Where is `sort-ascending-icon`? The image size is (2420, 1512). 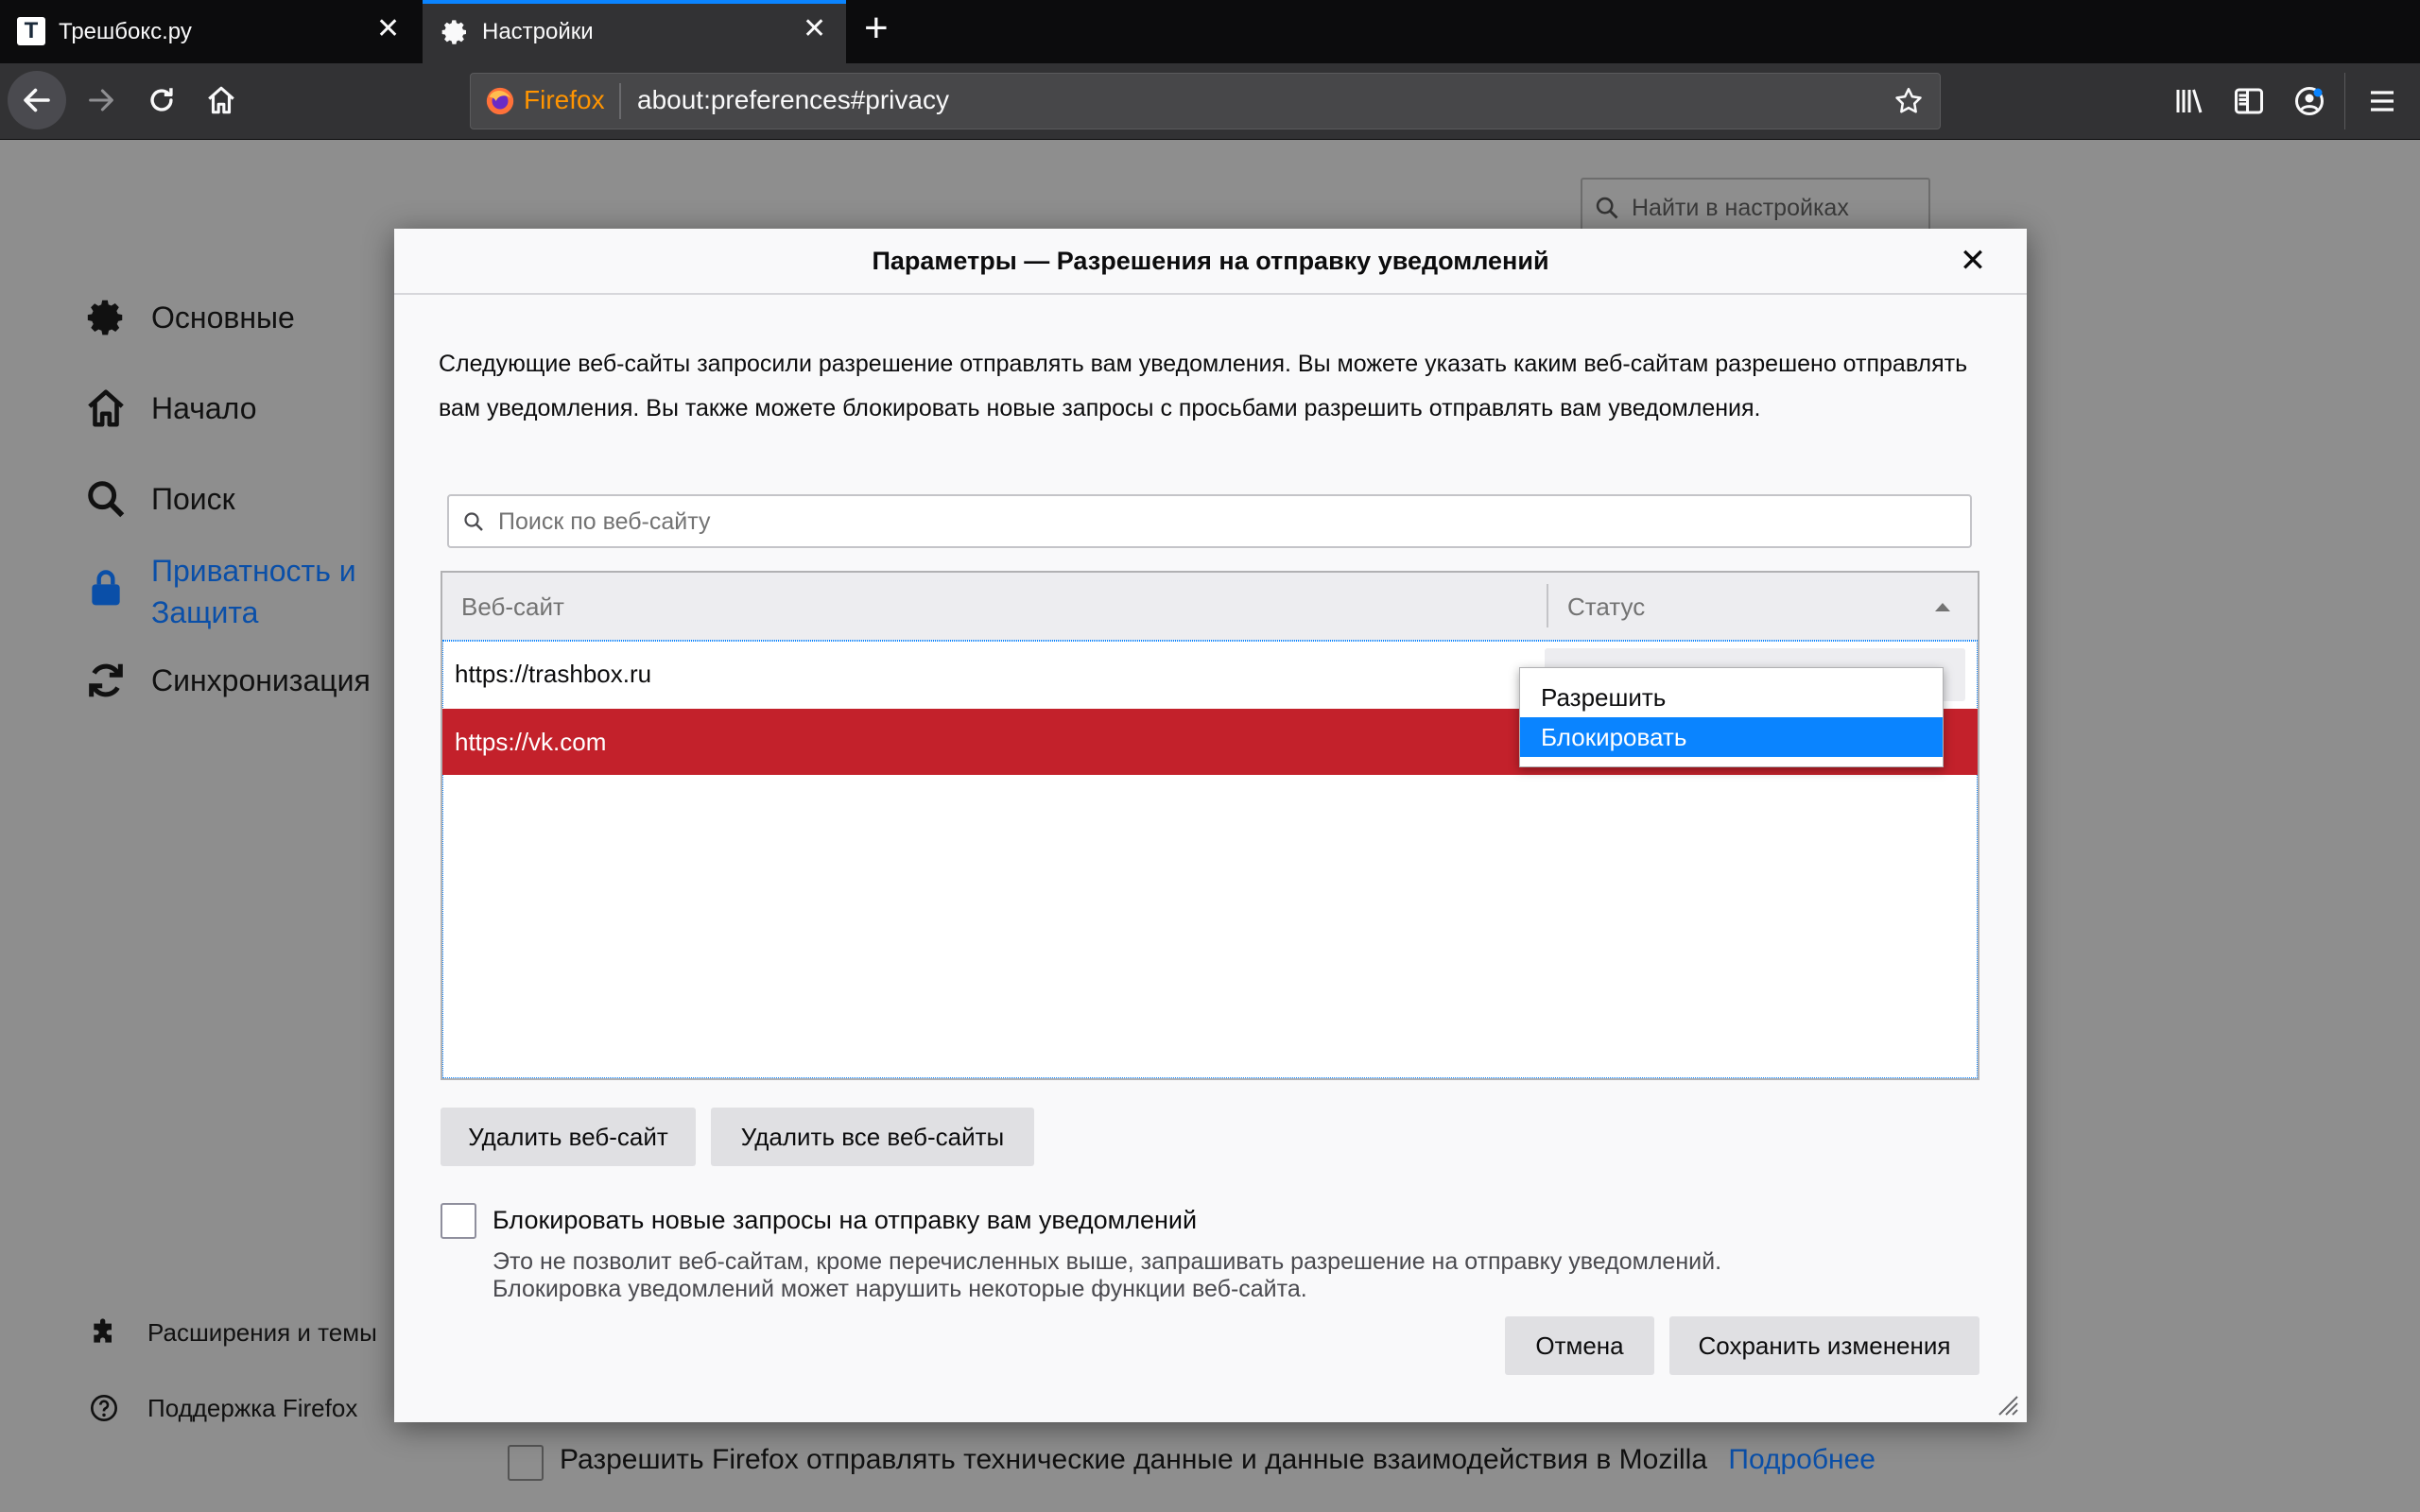
sort-ascending-icon is located at coordinates (1942, 607).